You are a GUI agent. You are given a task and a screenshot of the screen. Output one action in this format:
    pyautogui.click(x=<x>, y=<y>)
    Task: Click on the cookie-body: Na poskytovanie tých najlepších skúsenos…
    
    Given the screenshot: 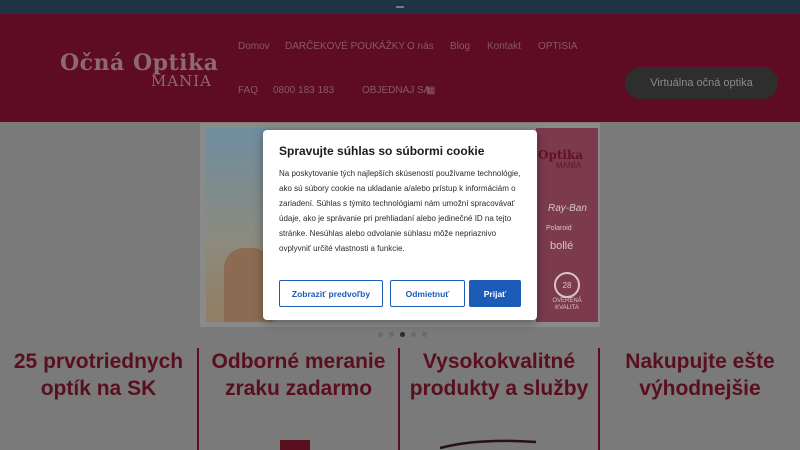 What is the action you would take?
    pyautogui.click(x=400, y=211)
    